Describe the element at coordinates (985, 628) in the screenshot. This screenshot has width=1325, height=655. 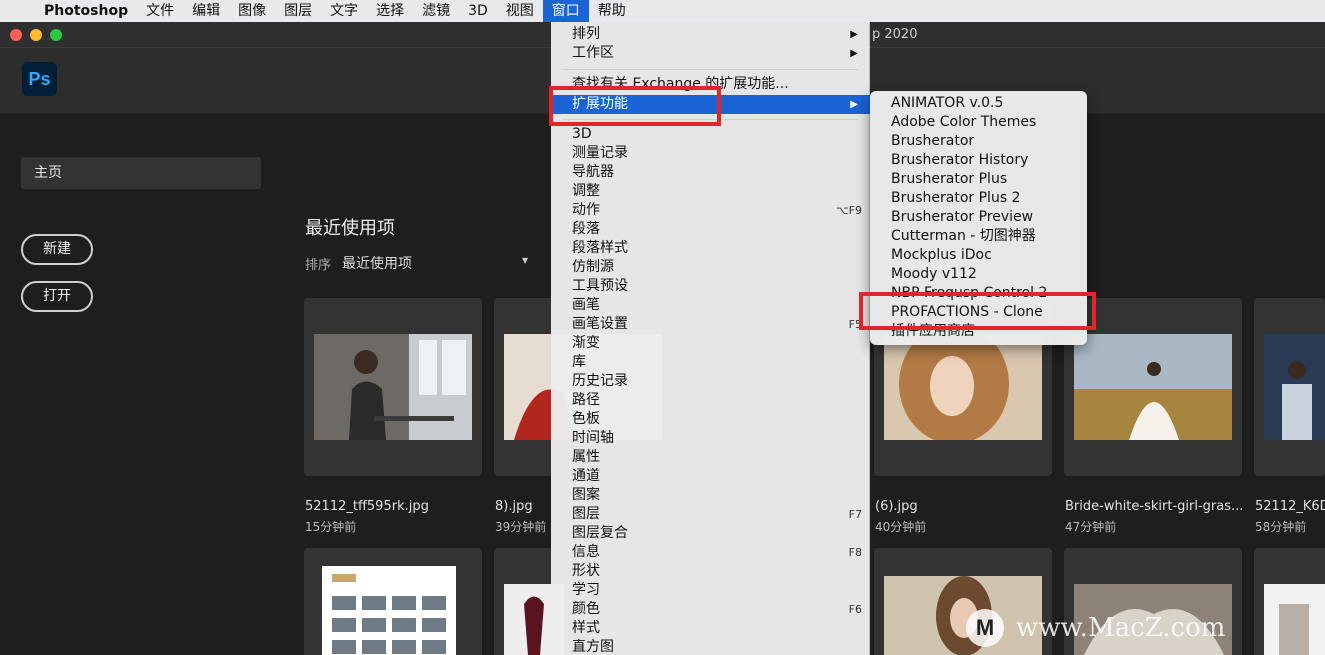
I see `watermark-logo-icon: M` at that location.